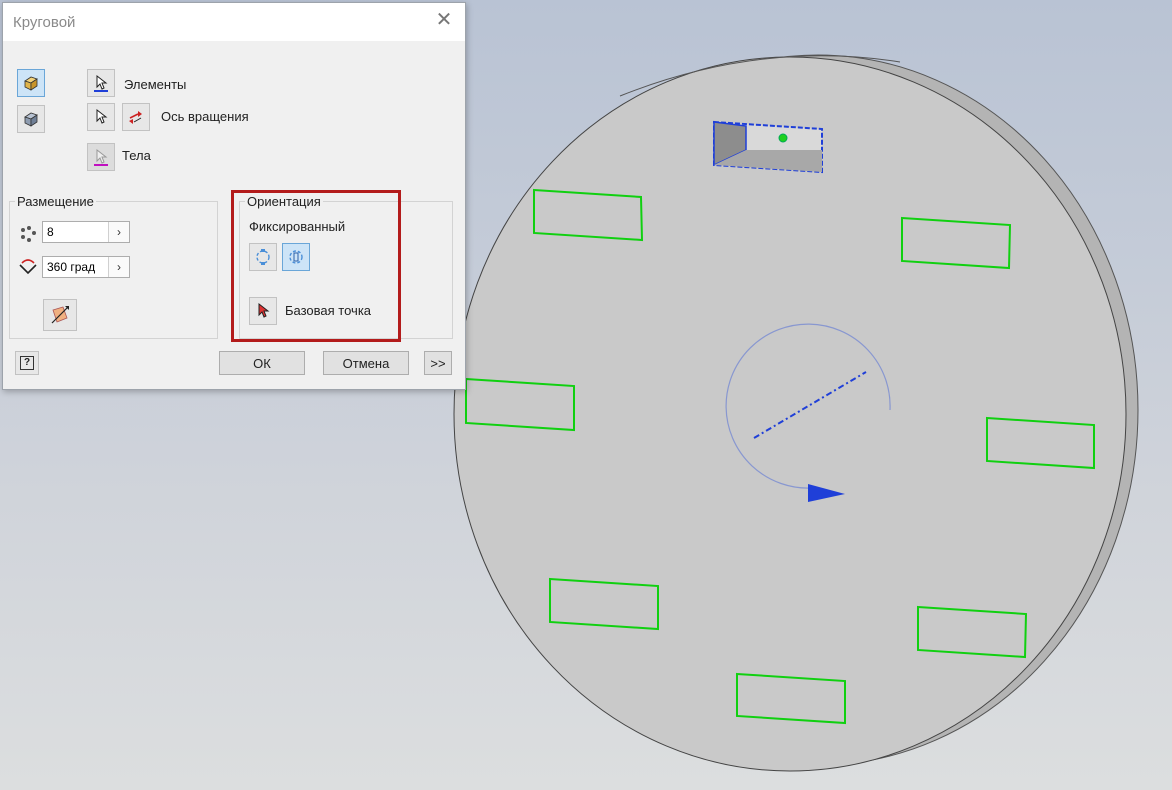 The height and width of the screenshot is (790, 1172). I want to click on count-field: ›, so click(86, 232).